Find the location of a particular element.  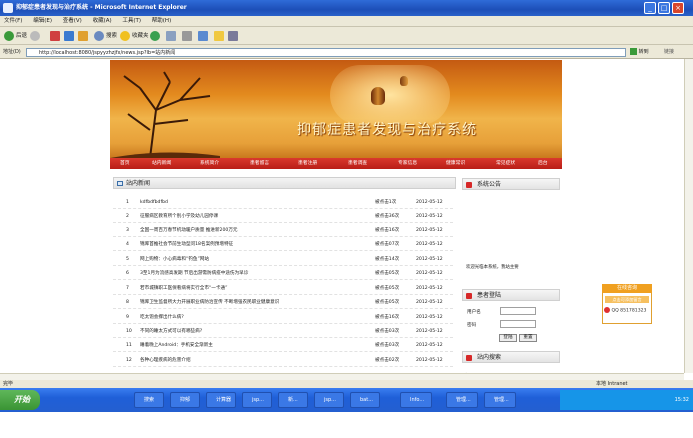

nav-news: 站内新闻 is located at coordinates (161, 163).